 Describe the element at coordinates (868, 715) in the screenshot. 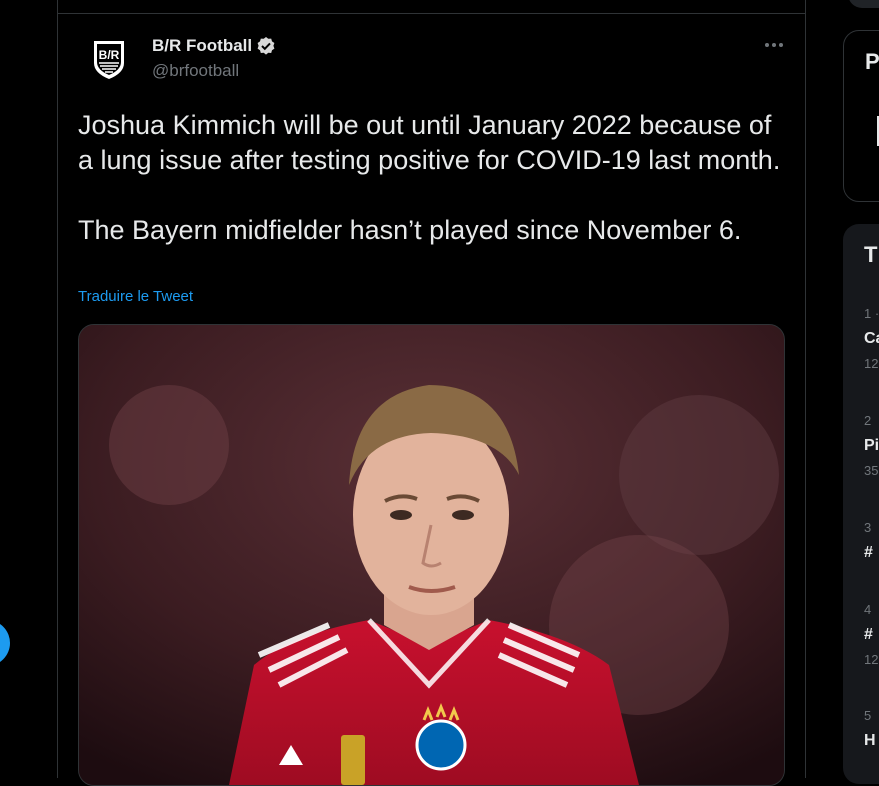

I see `trend-rank: 5` at that location.